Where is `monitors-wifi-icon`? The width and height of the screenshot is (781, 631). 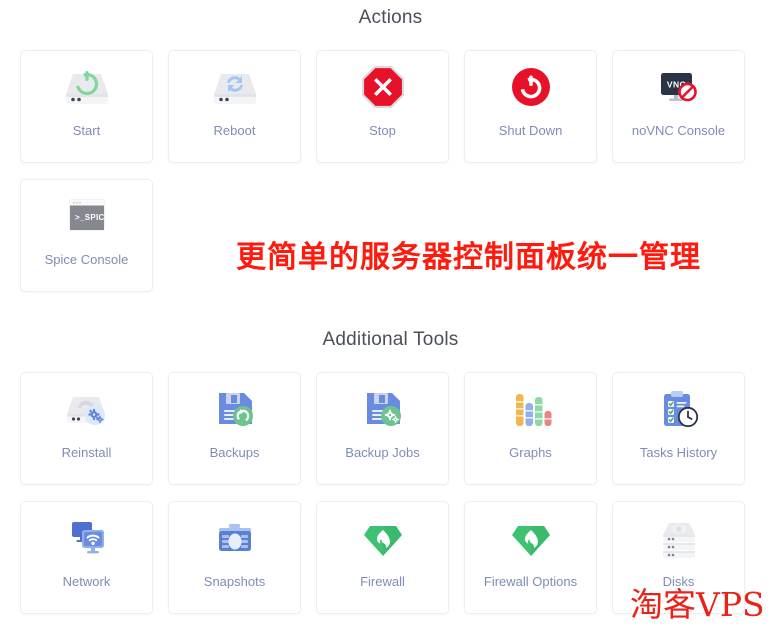 monitors-wifi-icon is located at coordinates (86, 538).